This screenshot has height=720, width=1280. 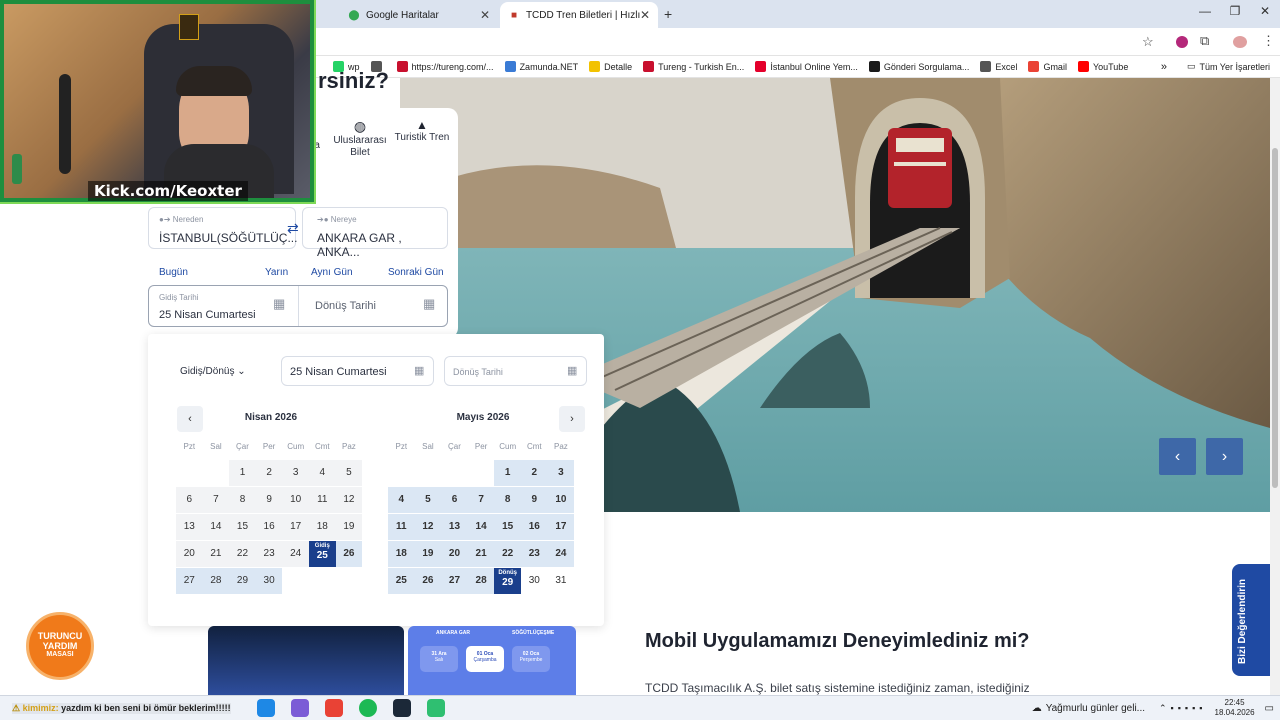 I want to click on steam-icon, so click(x=401, y=708).